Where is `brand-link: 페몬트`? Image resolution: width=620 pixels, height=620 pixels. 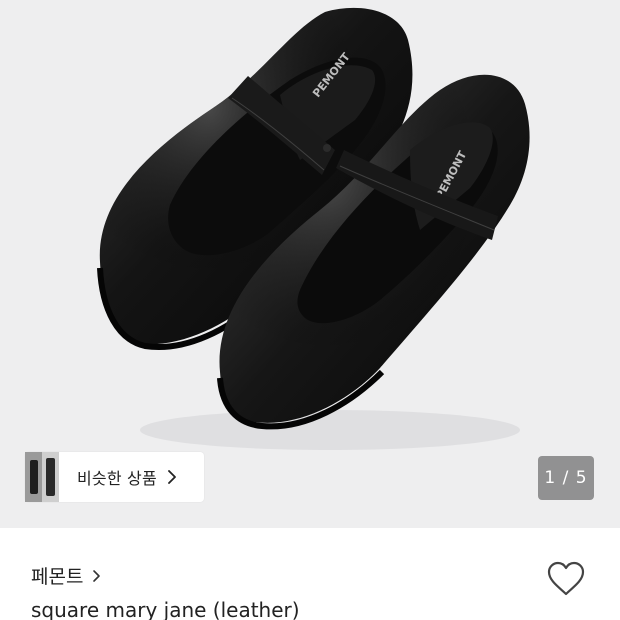 brand-link: 페몬트 is located at coordinates (66, 575).